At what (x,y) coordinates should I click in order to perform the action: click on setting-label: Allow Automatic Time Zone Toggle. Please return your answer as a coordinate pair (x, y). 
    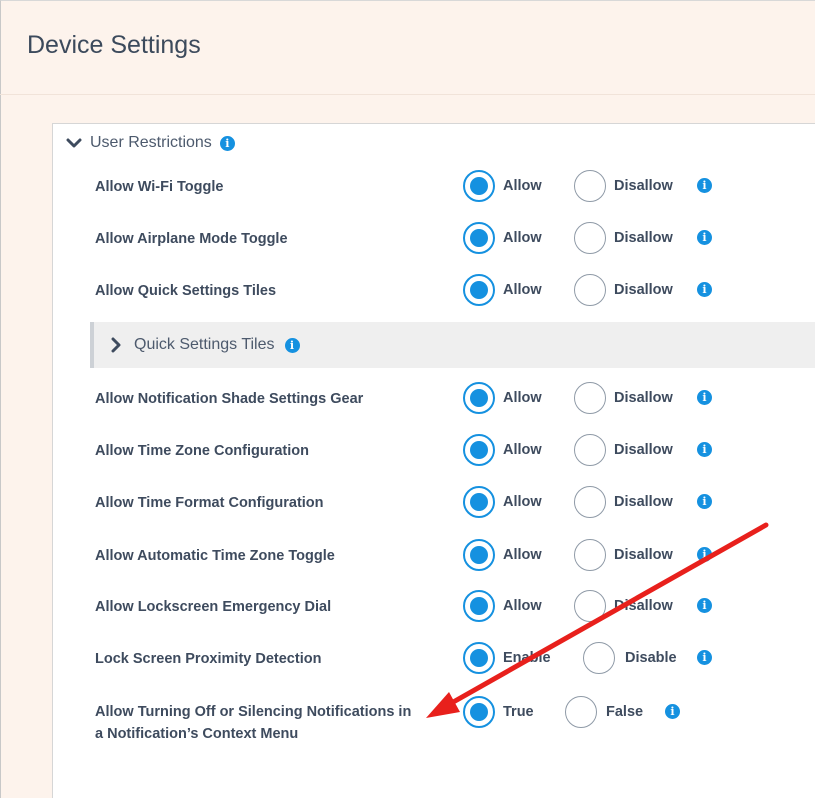
    Looking at the image, I should click on (215, 556).